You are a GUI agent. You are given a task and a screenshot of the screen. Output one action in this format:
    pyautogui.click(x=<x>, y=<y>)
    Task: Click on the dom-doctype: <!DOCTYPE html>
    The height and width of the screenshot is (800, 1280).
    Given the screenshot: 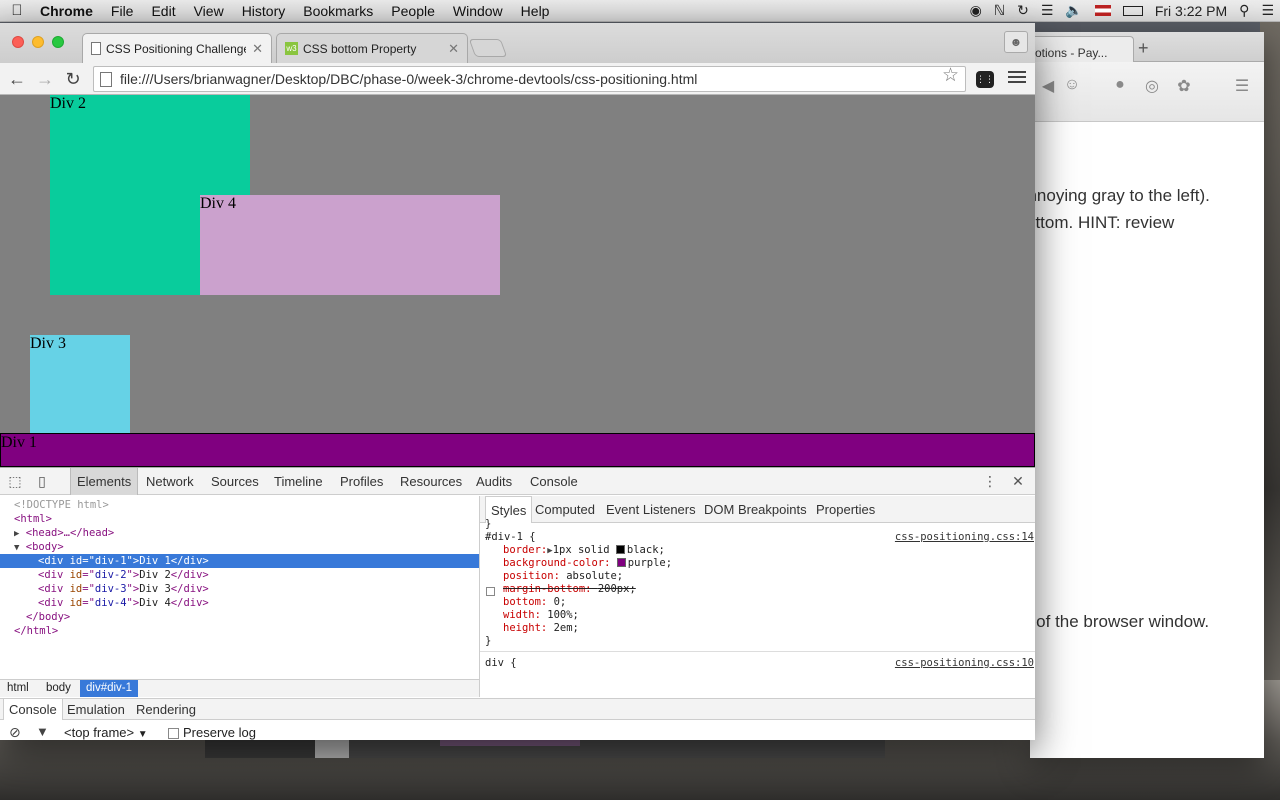 What is the action you would take?
    pyautogui.click(x=240, y=505)
    